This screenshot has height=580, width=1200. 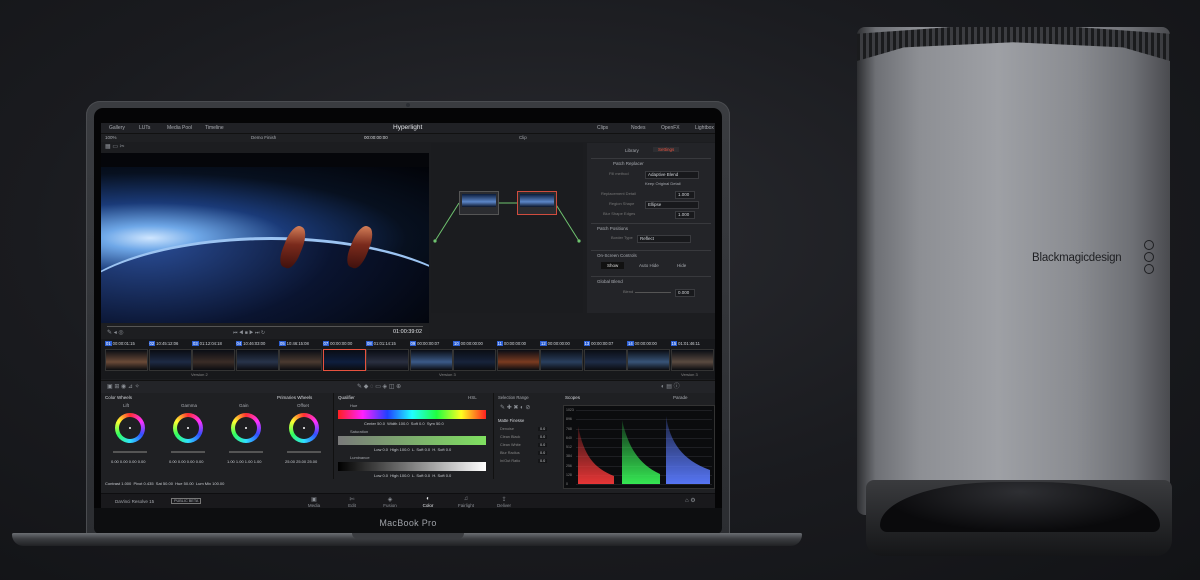 What do you see at coordinates (428, 449) in the screenshot?
I see `sat-lsoft-value: 0.0` at bounding box center [428, 449].